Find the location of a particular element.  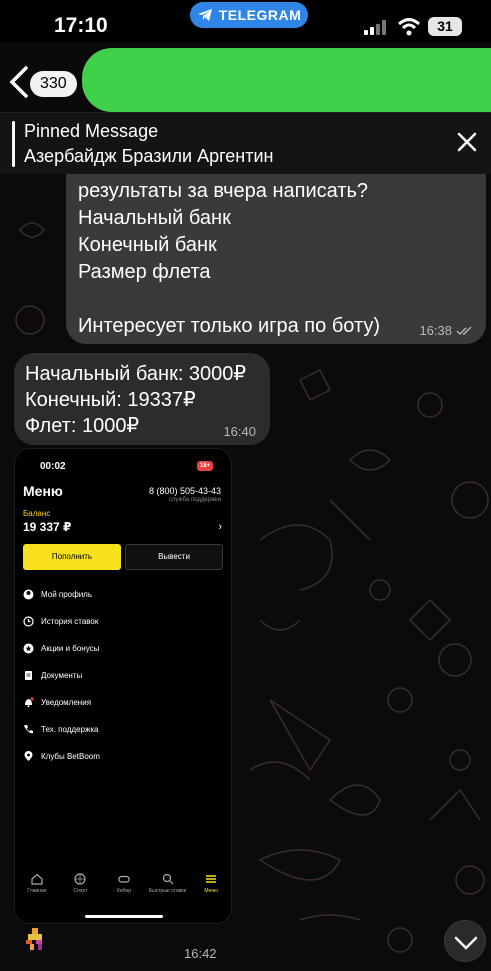

home-indicator is located at coordinates (124, 916).